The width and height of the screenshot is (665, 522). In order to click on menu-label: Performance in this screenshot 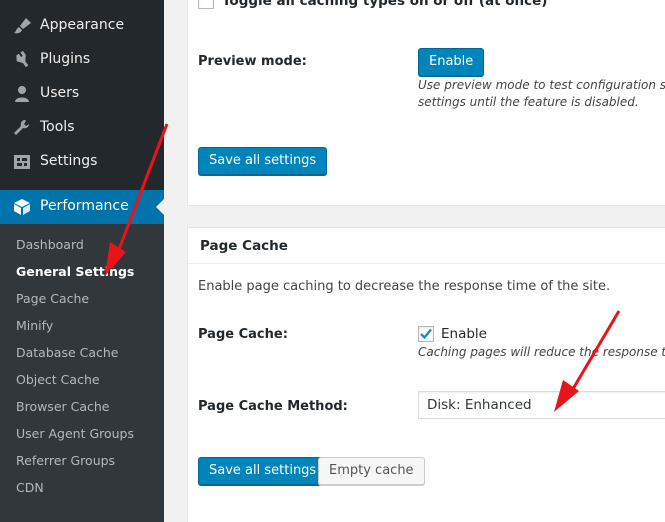, I will do `click(84, 206)`.